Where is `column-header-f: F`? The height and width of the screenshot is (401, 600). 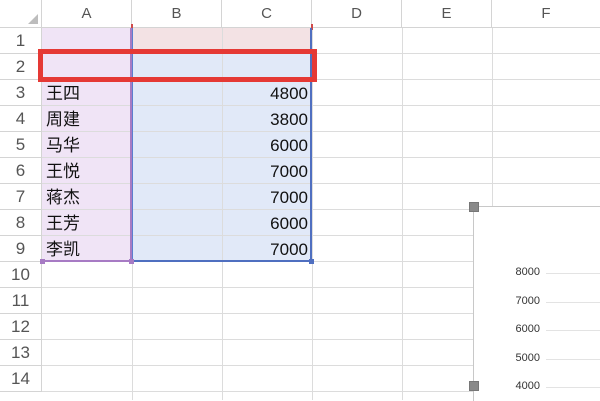
column-header-f: F is located at coordinates (546, 14).